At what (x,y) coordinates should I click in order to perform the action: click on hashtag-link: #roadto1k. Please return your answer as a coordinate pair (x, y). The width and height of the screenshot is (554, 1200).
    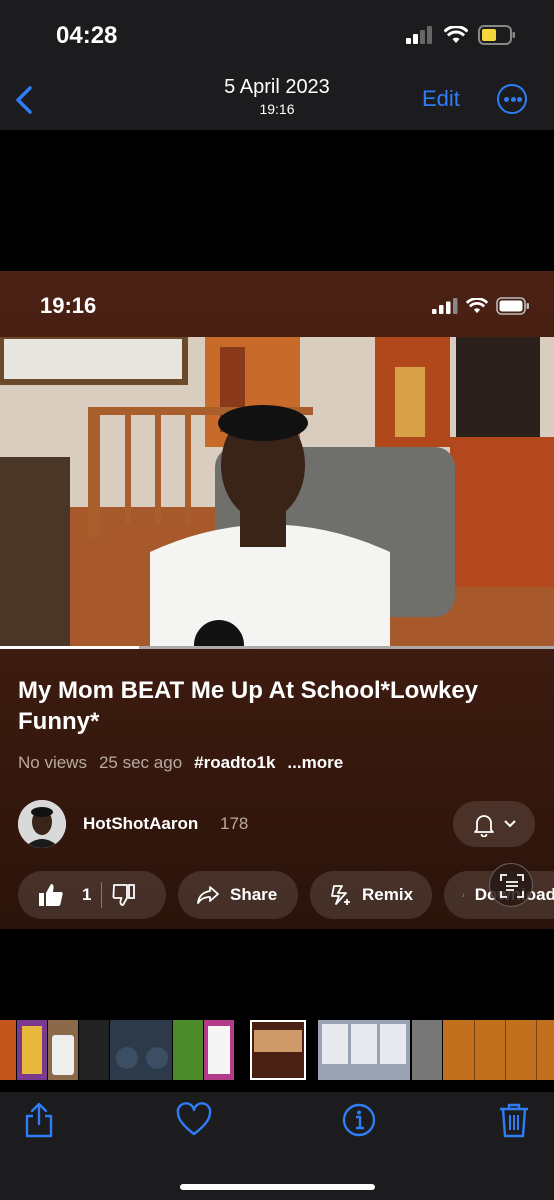
    Looking at the image, I should click on (234, 763).